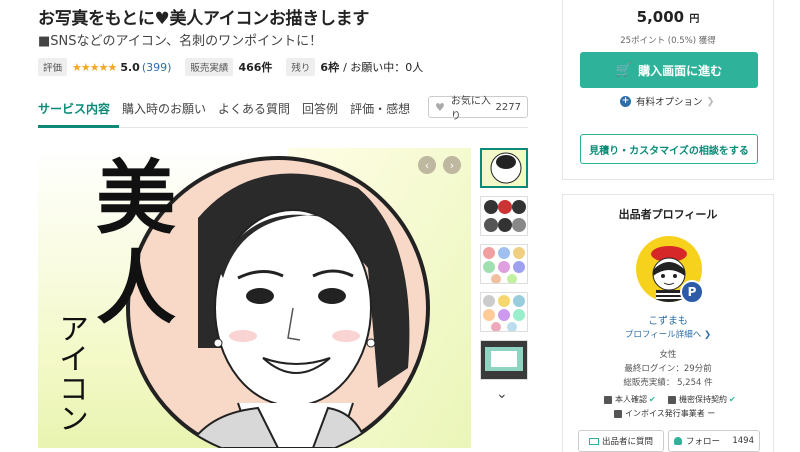 This screenshot has height=452, width=800. I want to click on person-add-icon, so click(678, 441).